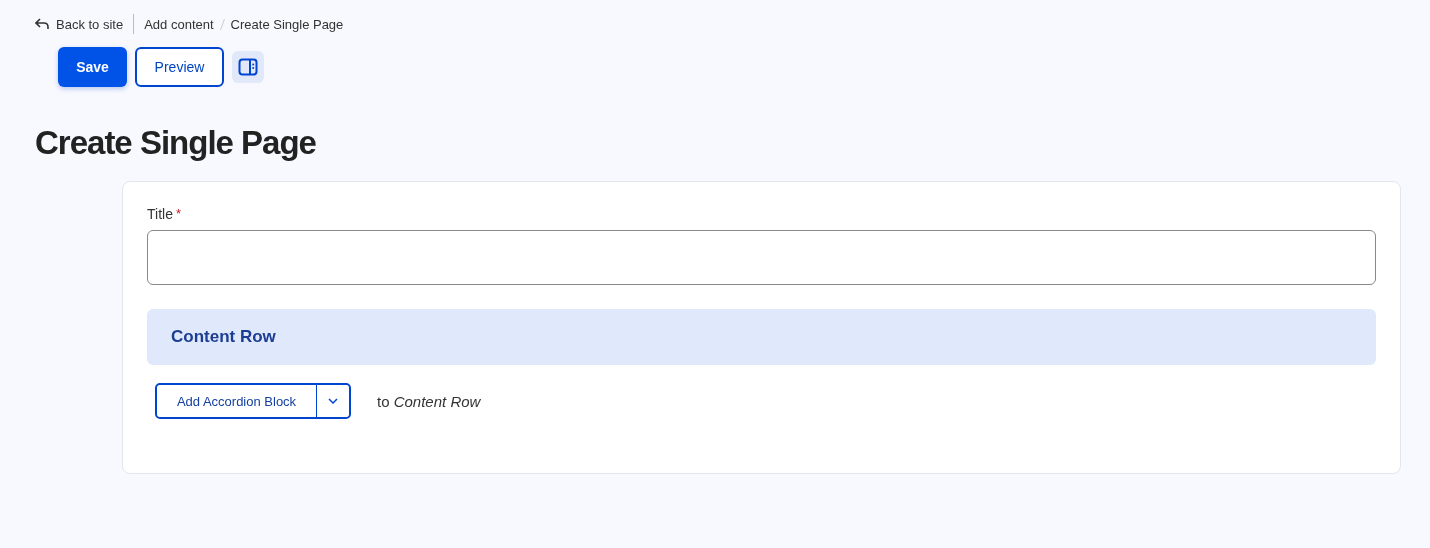 Image resolution: width=1430 pixels, height=548 pixels. I want to click on breadcrumb-link: Add content, so click(179, 24).